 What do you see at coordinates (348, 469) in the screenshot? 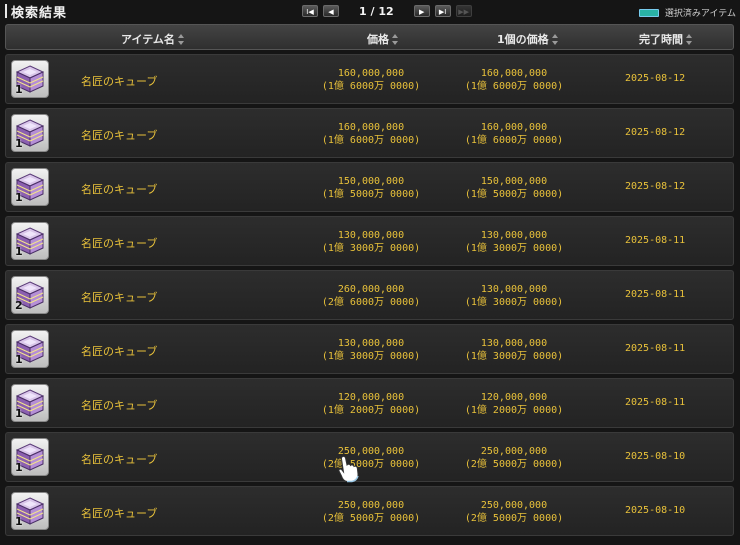
I see `hand-cursor-icon` at bounding box center [348, 469].